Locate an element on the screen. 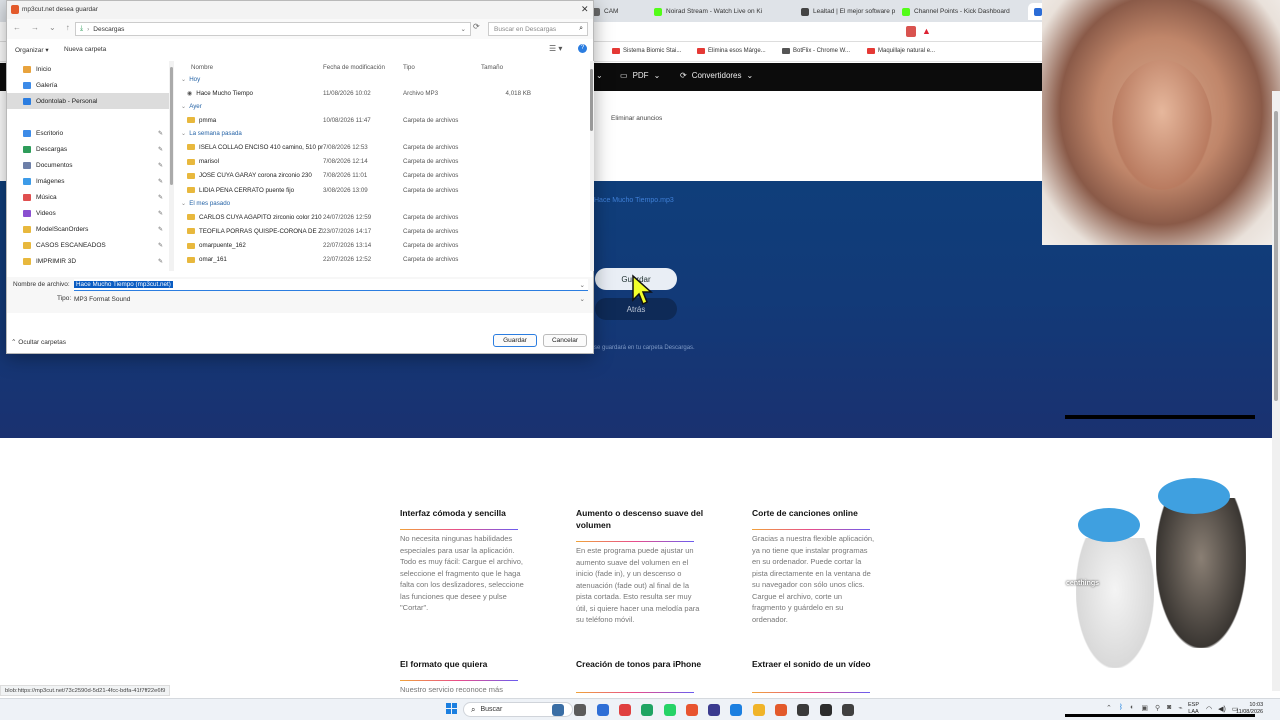  file-type-cell: Carpeta de archivos is located at coordinates (431, 190).